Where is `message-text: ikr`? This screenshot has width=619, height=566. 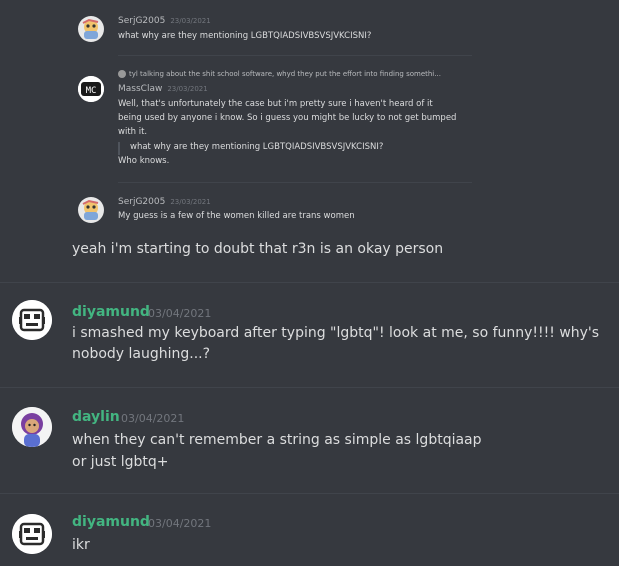 message-text: ikr is located at coordinates (81, 545).